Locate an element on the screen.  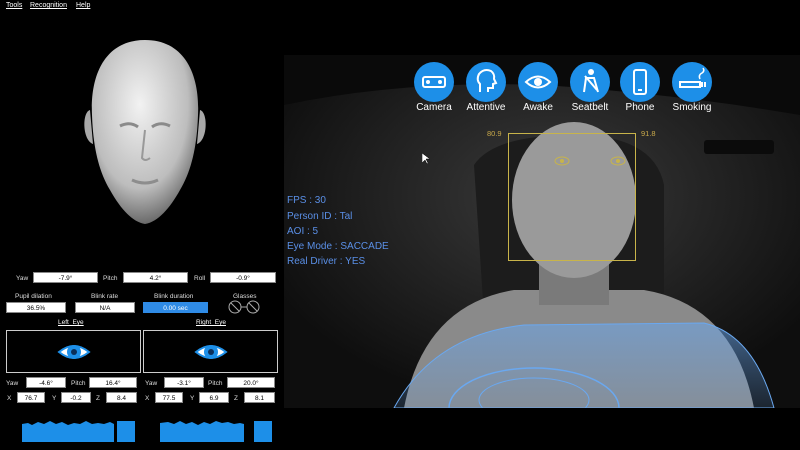
right-eye-icon is located at coordinates (211, 352).